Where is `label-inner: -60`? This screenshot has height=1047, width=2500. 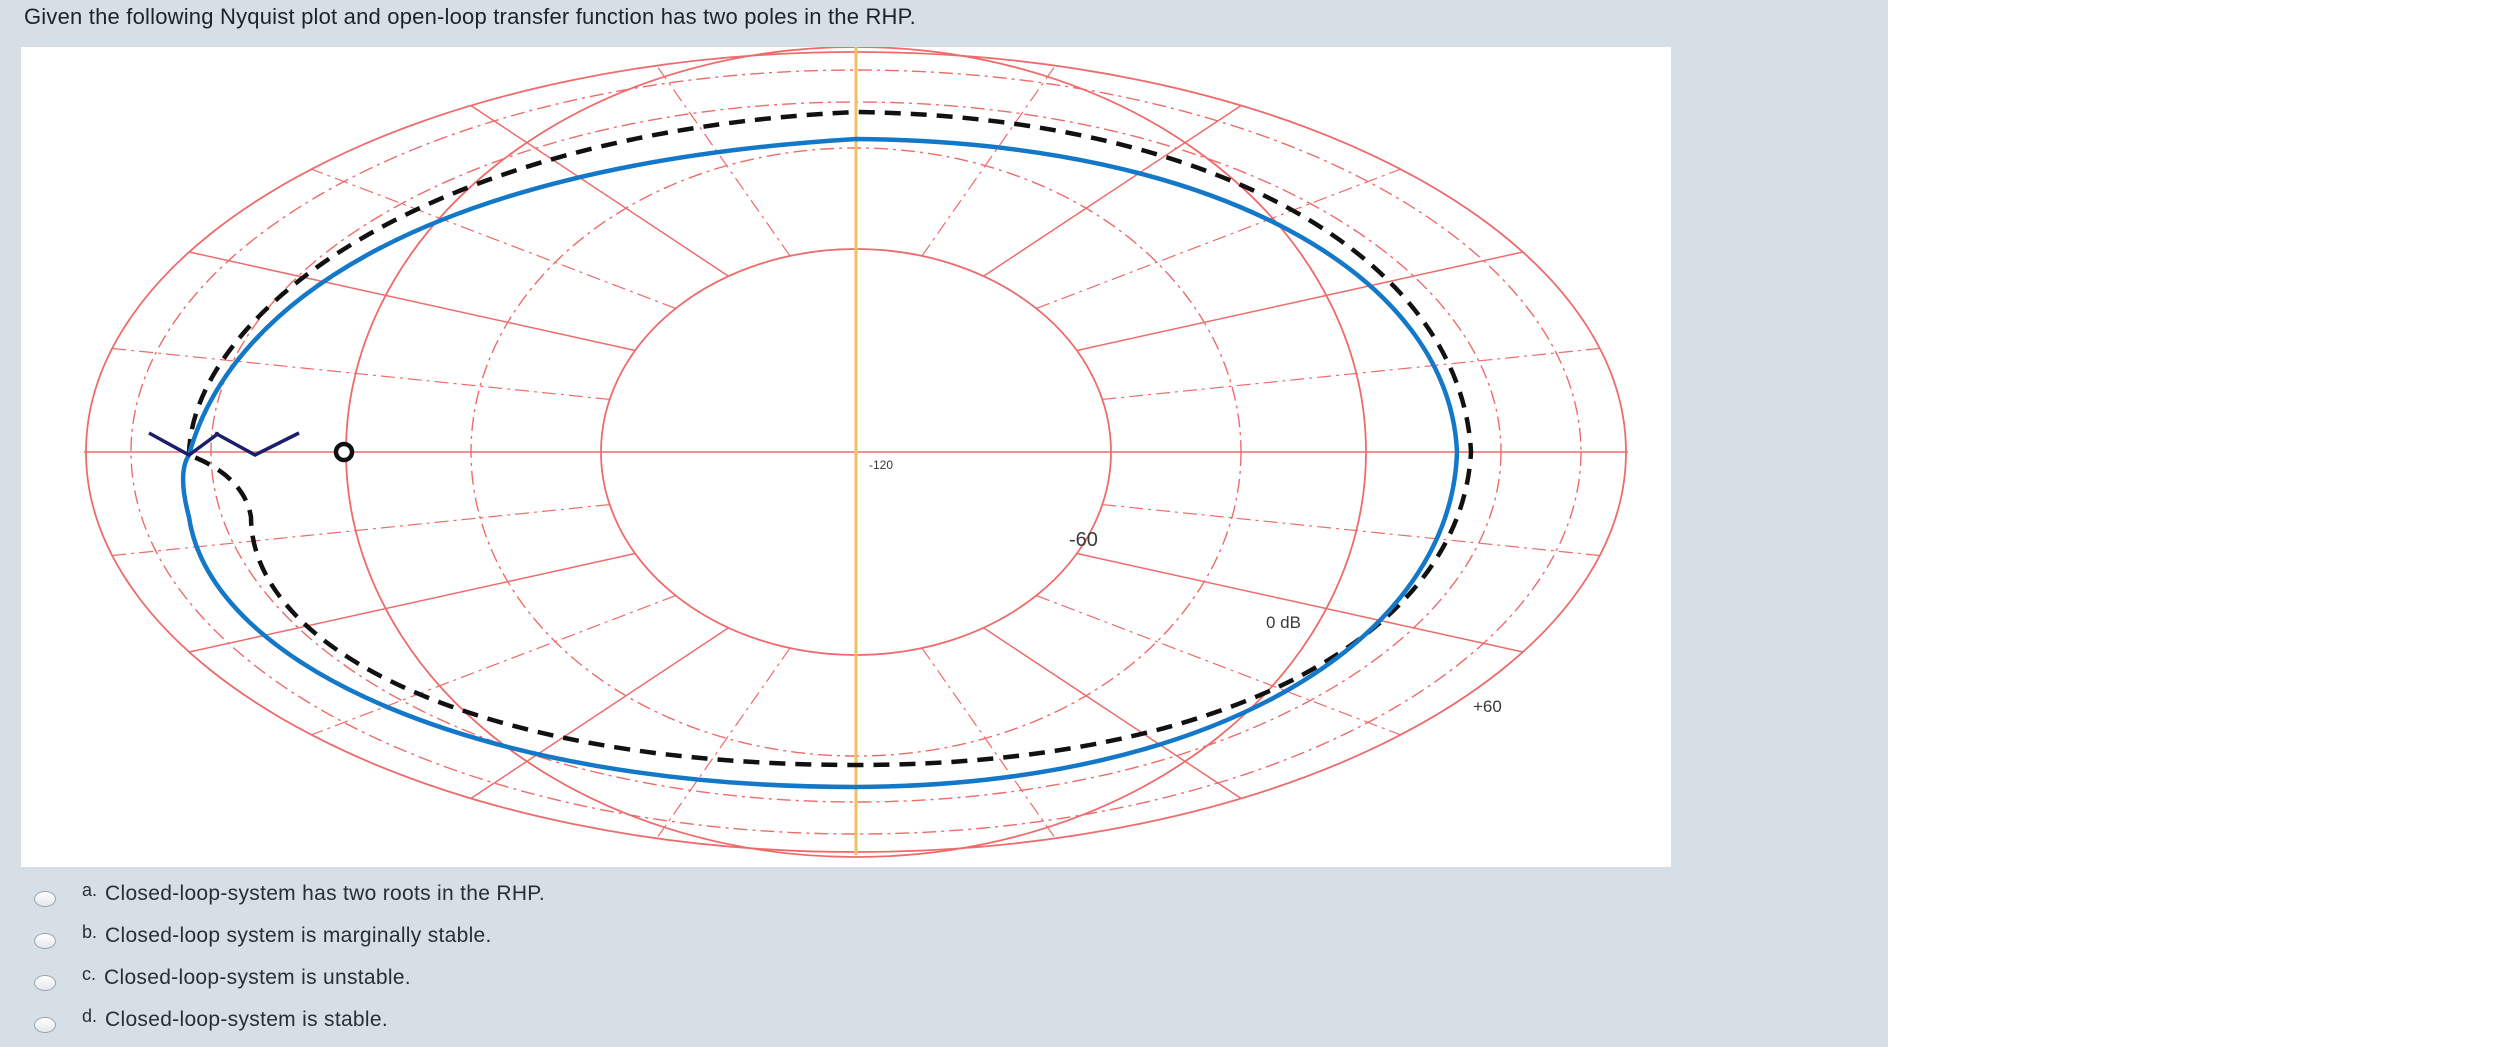
label-inner: -60 is located at coordinates (1083, 540).